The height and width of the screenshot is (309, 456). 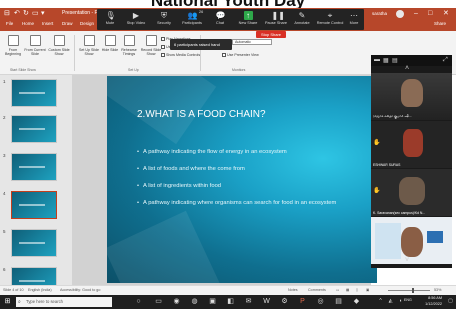 I want to click on security-button: ⛨ Security, so click(x=164, y=18).